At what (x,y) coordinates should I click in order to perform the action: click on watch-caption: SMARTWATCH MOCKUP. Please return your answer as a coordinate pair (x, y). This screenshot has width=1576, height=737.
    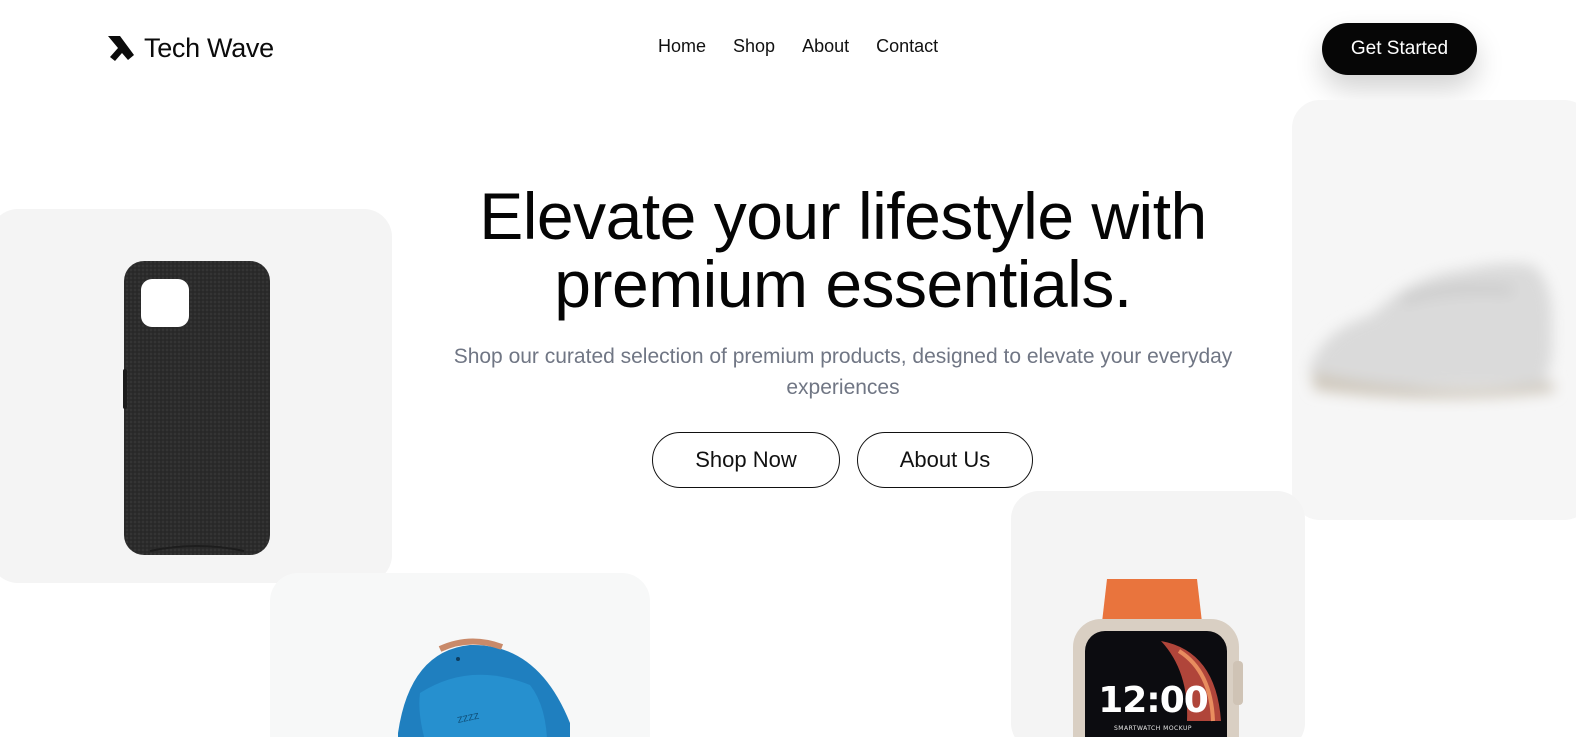
    Looking at the image, I should click on (1153, 728).